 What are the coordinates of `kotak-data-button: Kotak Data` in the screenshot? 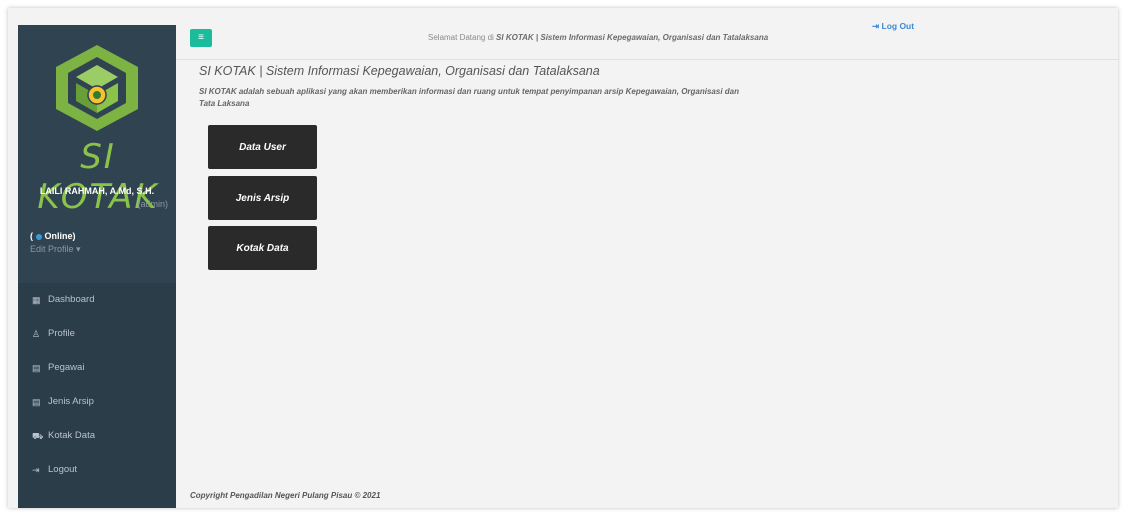 It's located at (262, 248).